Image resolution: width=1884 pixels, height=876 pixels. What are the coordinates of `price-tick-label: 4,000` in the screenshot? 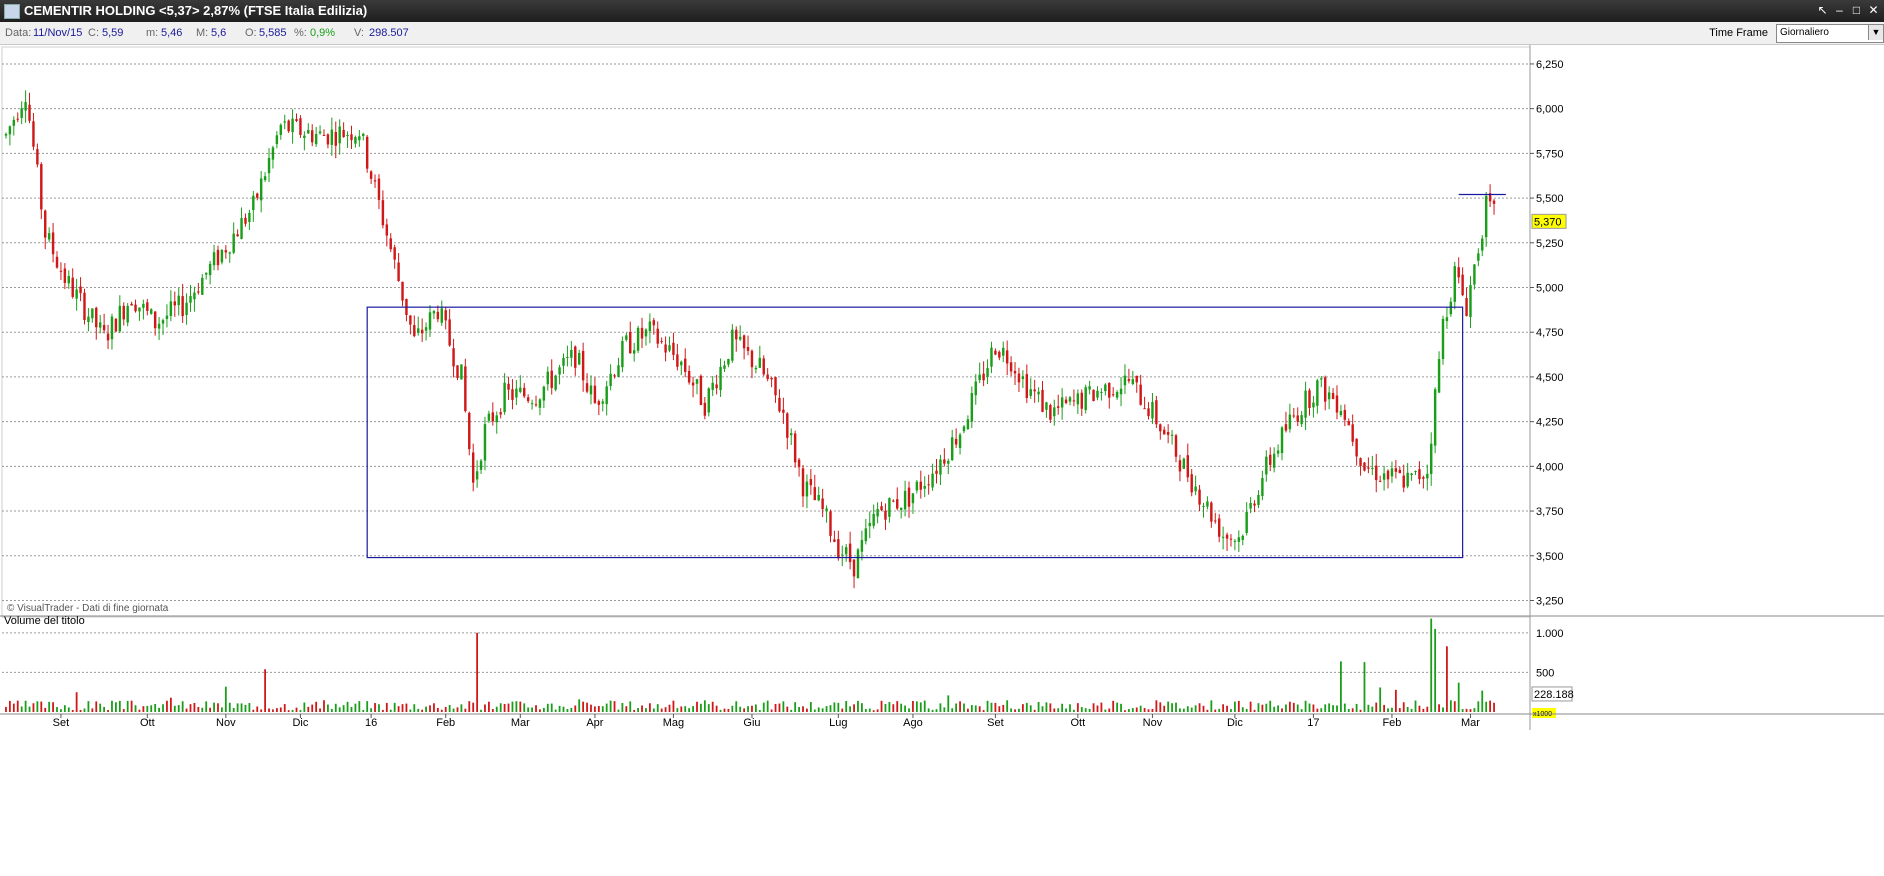 It's located at (1550, 467).